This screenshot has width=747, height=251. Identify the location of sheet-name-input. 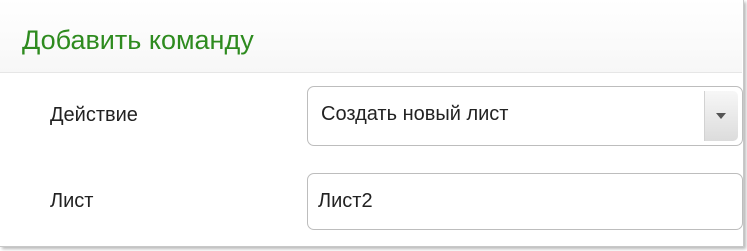
(525, 201).